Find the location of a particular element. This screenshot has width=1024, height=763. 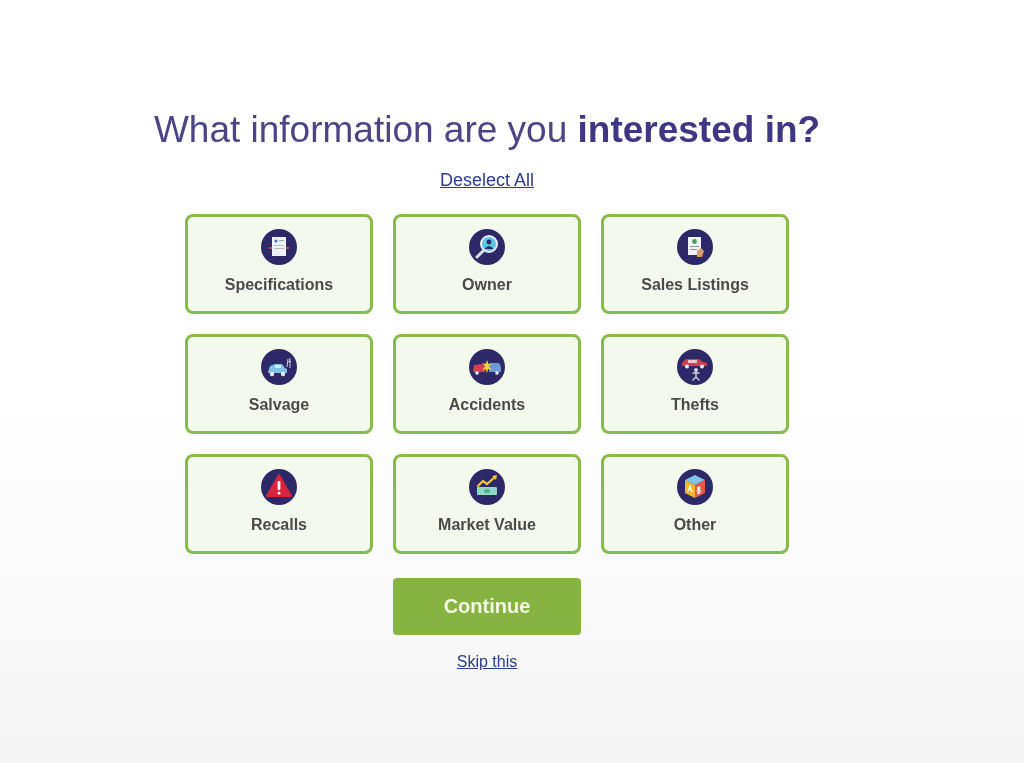

option-card: Accidents is located at coordinates (487, 384).